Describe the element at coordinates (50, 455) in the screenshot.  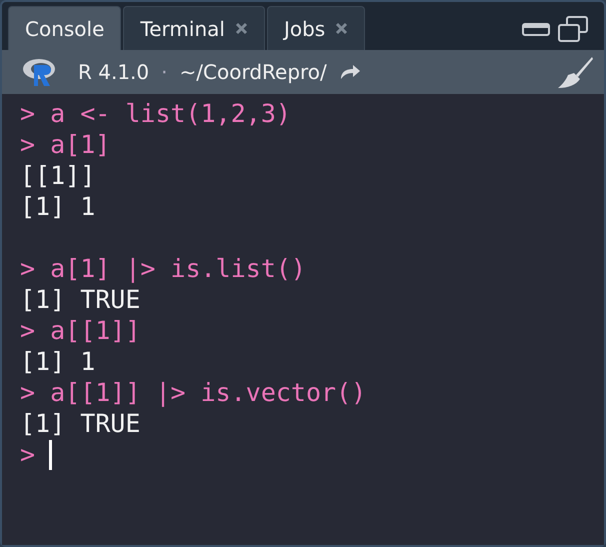
I see `text-cursor` at that location.